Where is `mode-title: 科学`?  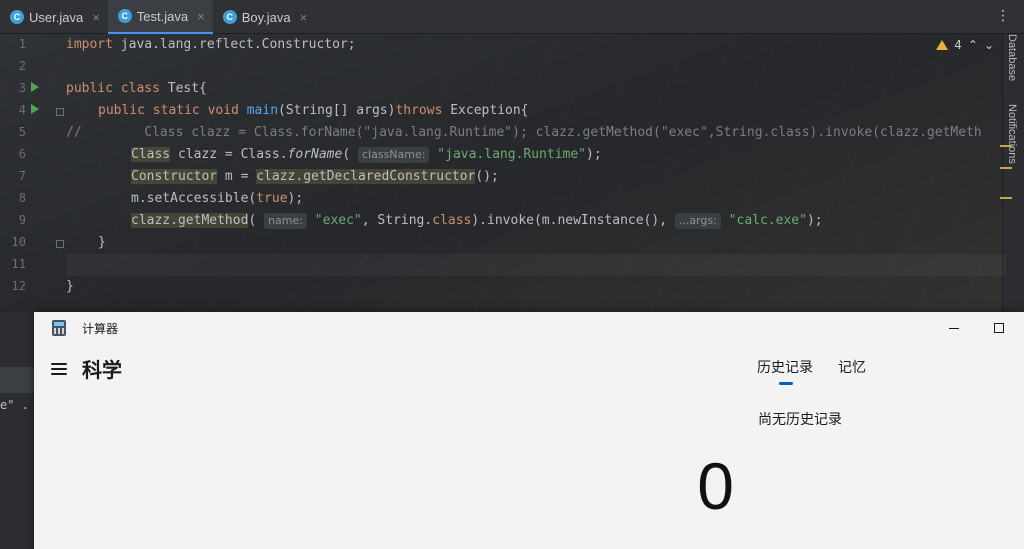 mode-title: 科学 is located at coordinates (102, 370).